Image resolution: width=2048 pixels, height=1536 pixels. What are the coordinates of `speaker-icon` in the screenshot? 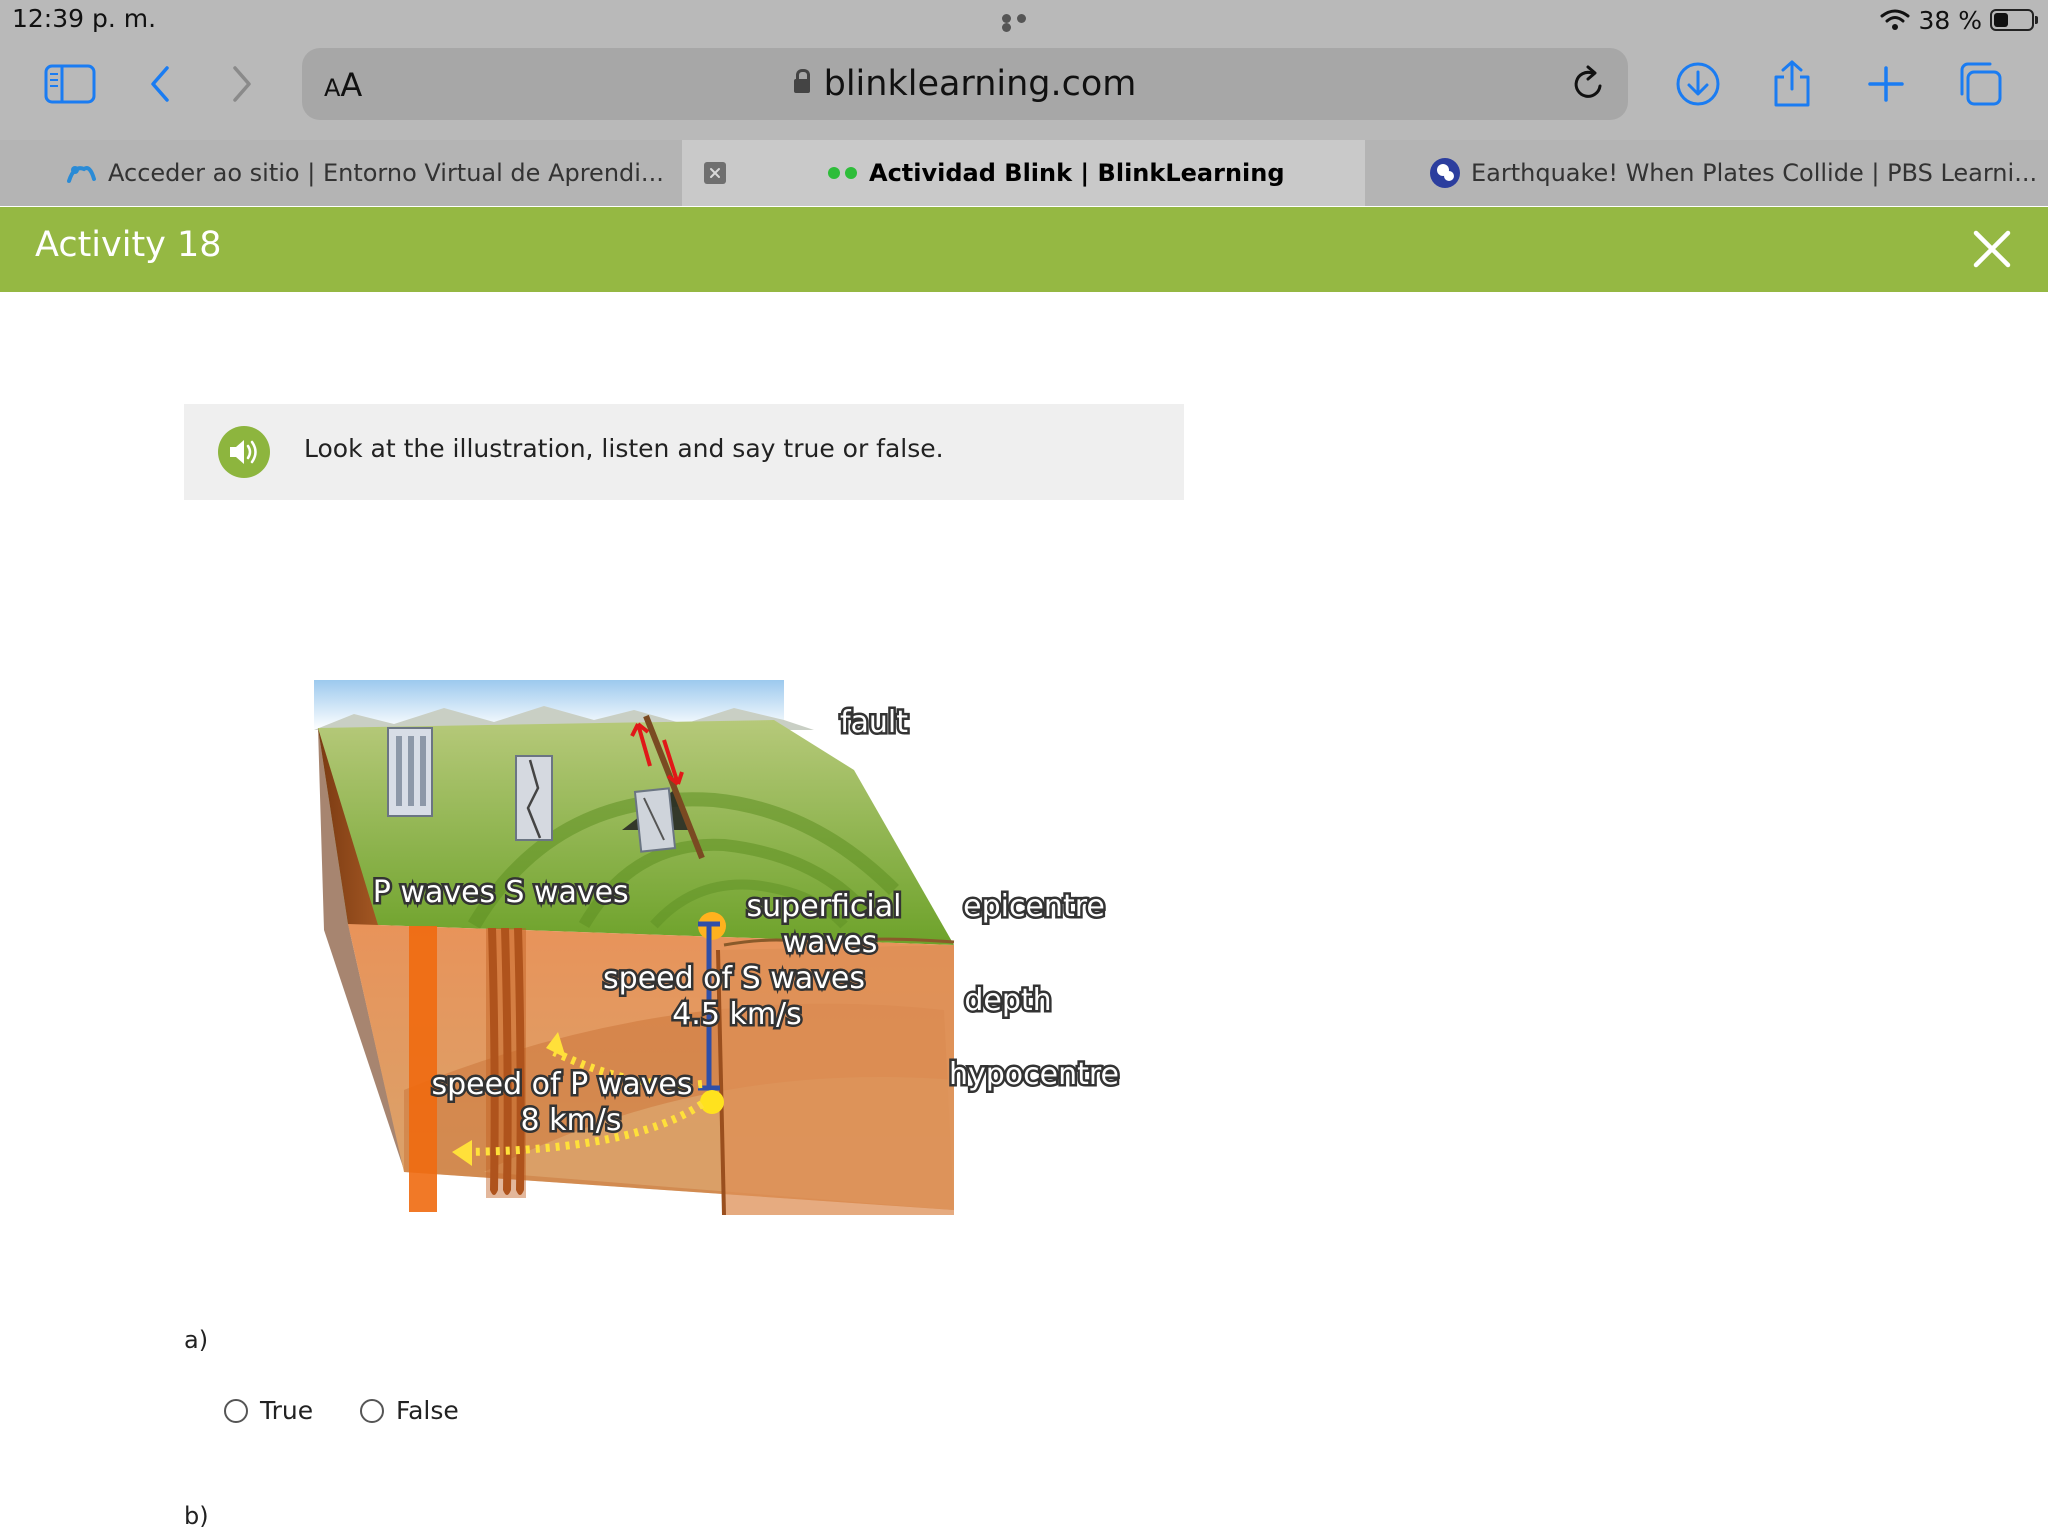 It's located at (243, 452).